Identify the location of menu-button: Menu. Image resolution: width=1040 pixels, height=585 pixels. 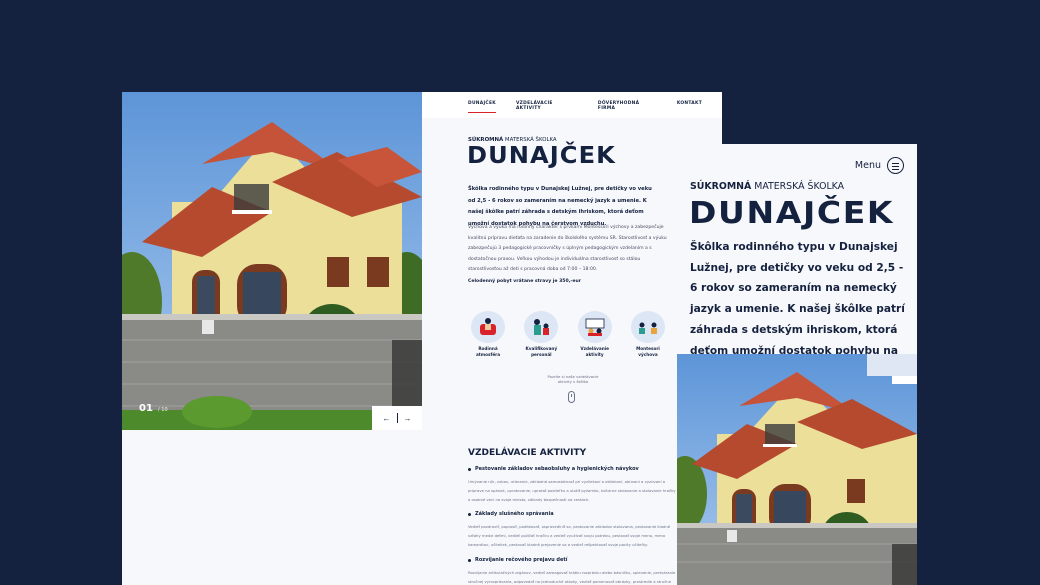
(879, 165).